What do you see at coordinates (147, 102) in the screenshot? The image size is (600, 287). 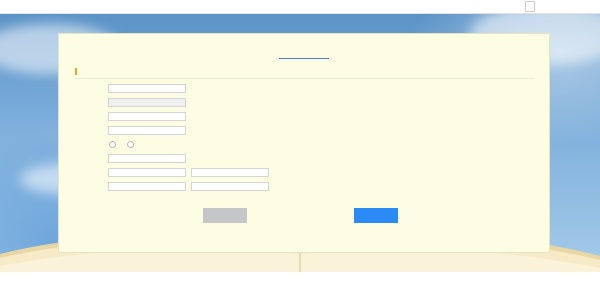 I see `select-input` at bounding box center [147, 102].